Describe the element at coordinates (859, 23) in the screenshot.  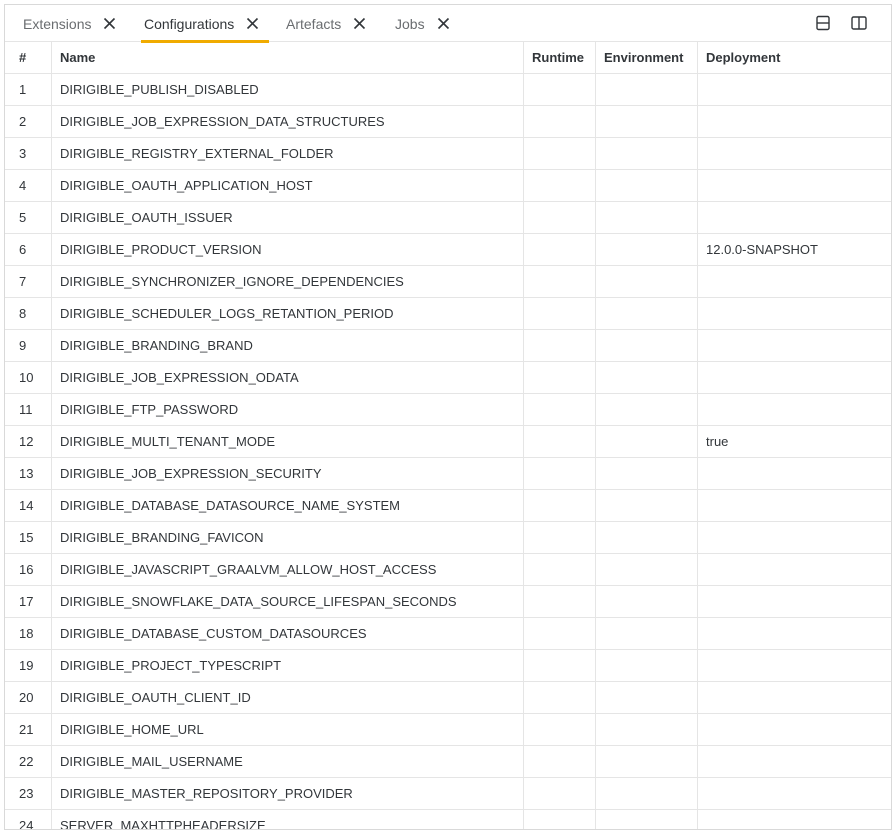
I see `split-vertical-icon` at that location.